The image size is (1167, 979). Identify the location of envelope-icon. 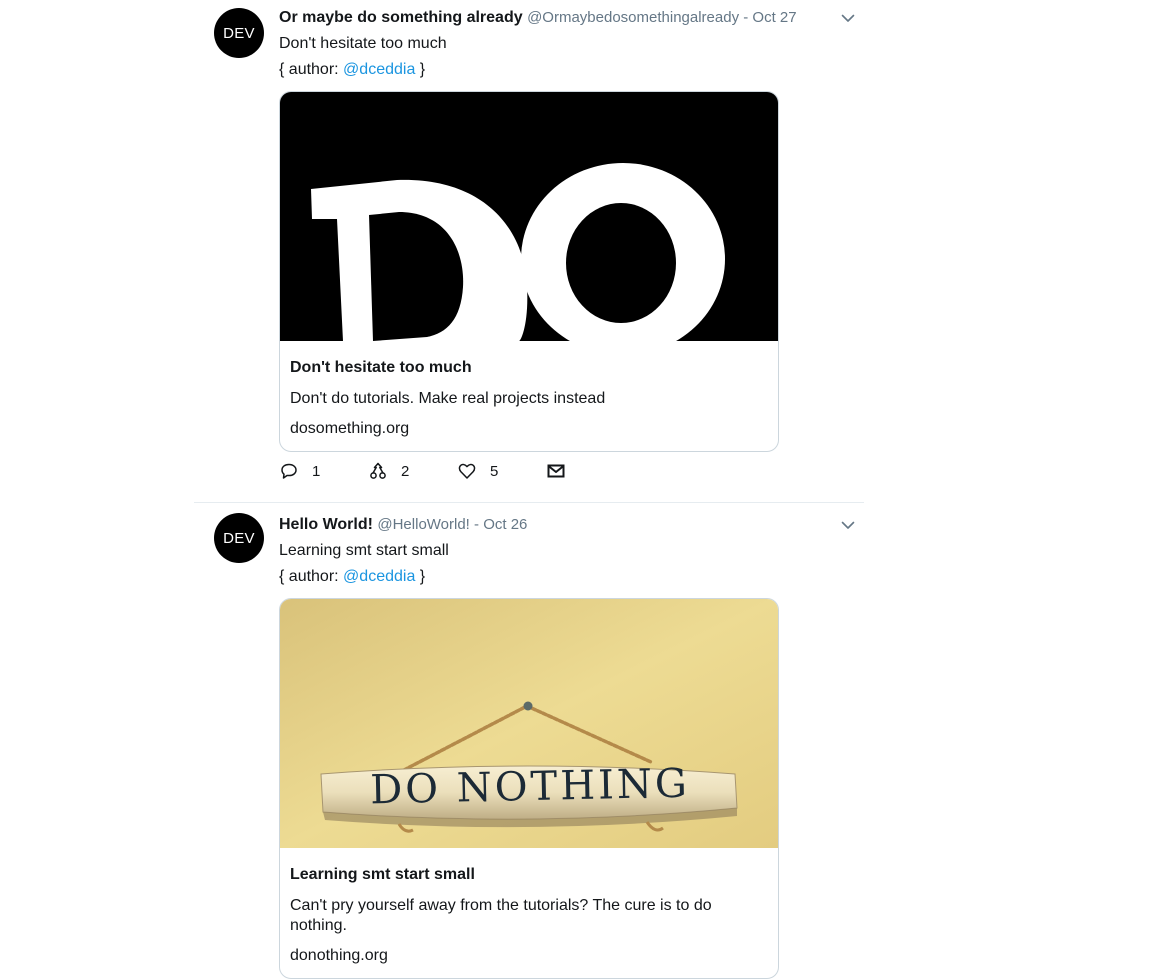
(556, 471).